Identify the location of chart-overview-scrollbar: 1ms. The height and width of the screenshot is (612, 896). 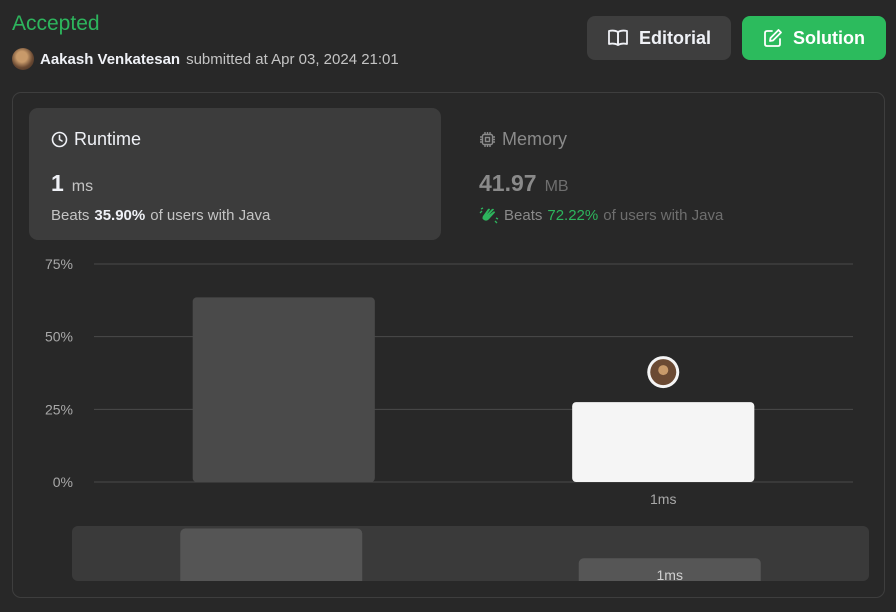
(470, 553).